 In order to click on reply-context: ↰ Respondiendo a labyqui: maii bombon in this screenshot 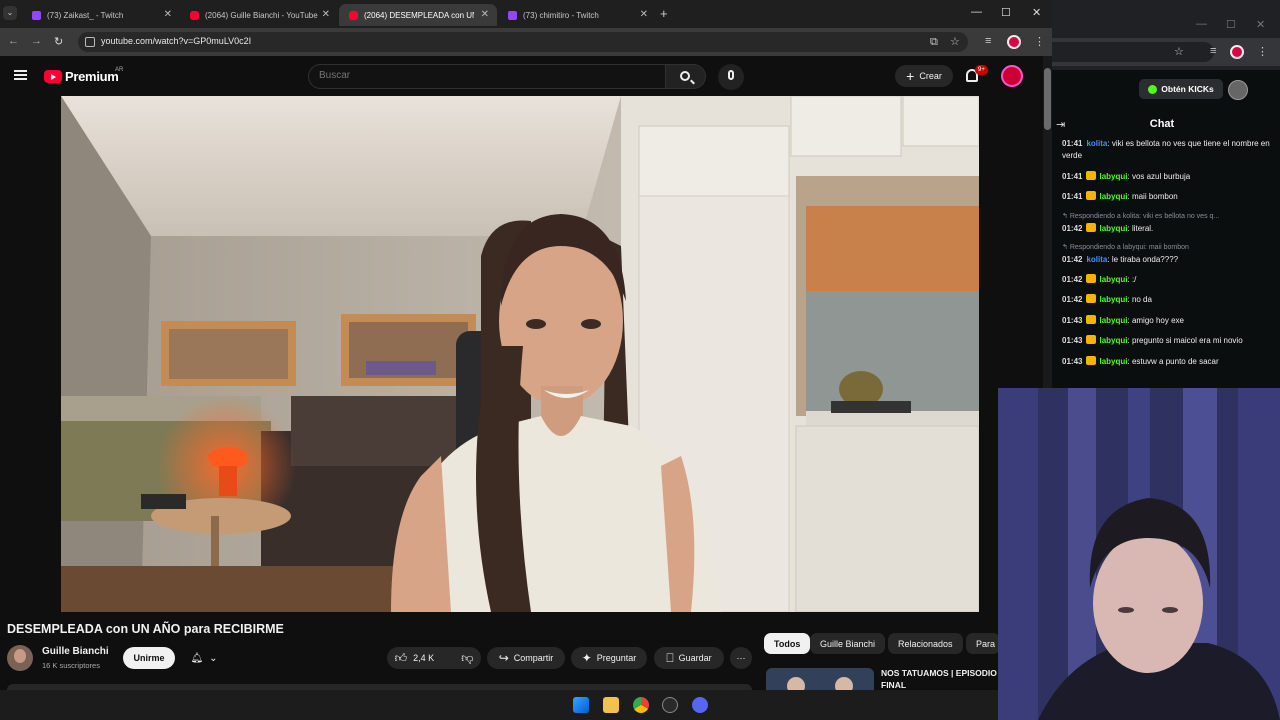, I will do `click(1167, 248)`.